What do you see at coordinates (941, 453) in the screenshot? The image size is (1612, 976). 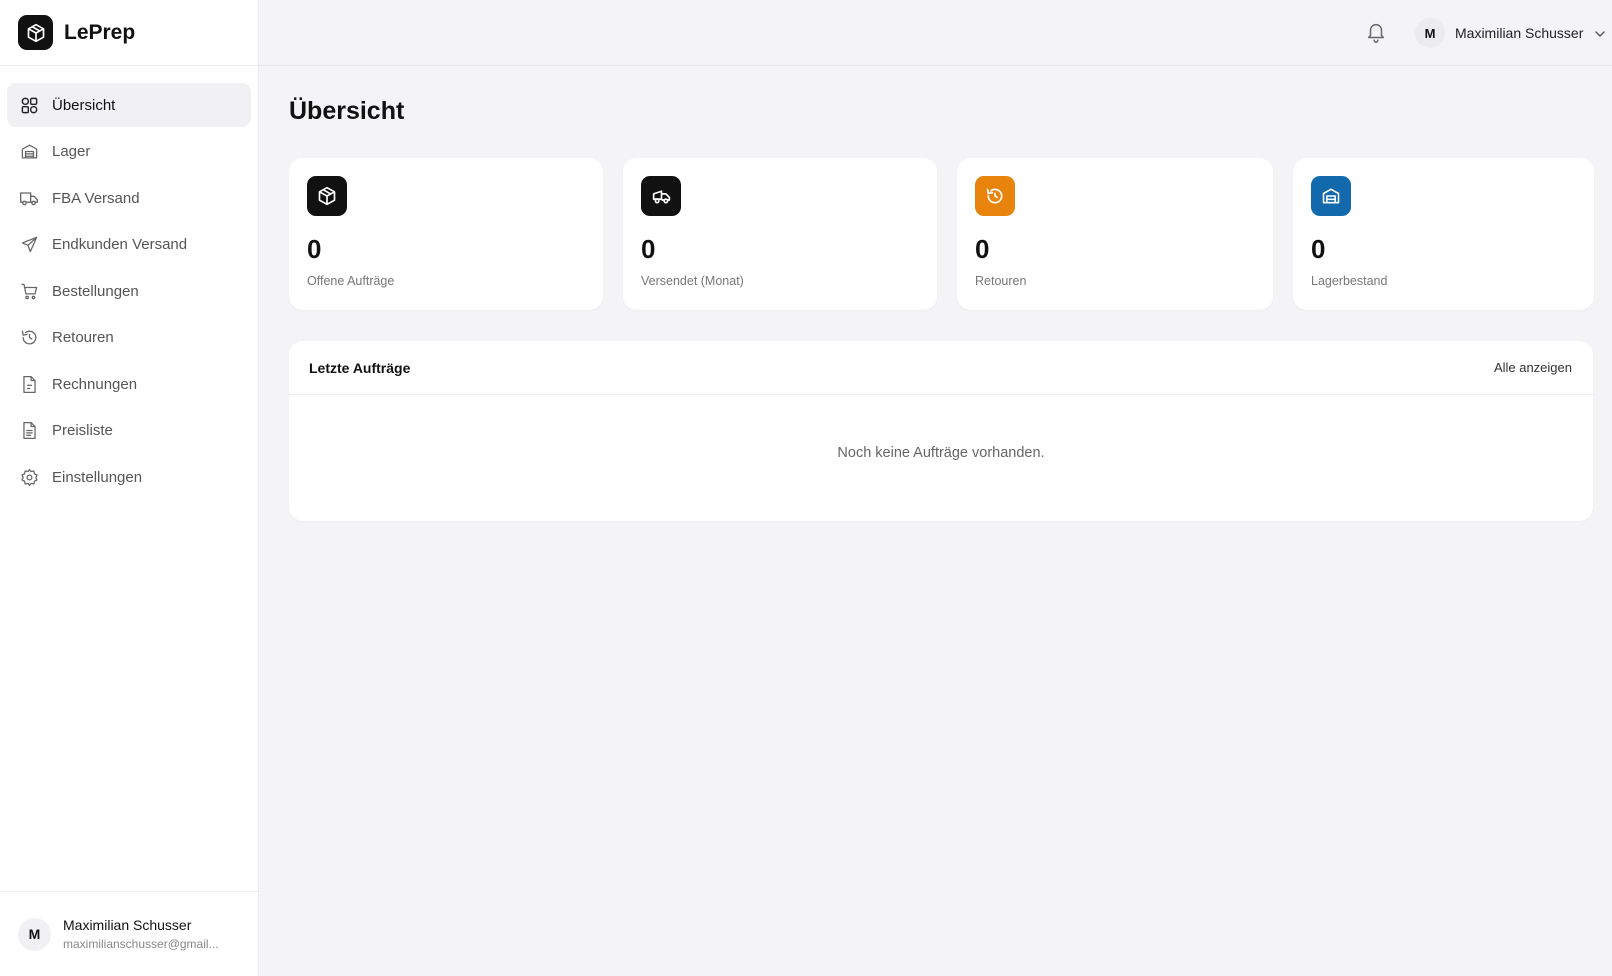 I see `empty-state-text: Noch keine Aufträge vorhanden.` at bounding box center [941, 453].